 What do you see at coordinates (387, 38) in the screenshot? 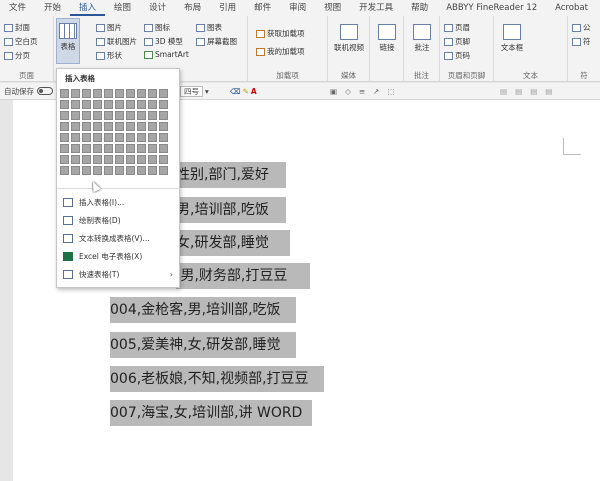
I see `link-button: 链接` at bounding box center [387, 38].